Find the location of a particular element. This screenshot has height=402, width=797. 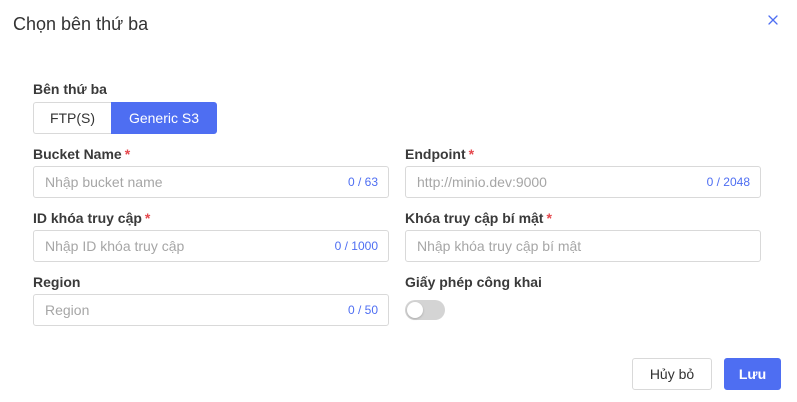

public-license-toggle is located at coordinates (425, 310).